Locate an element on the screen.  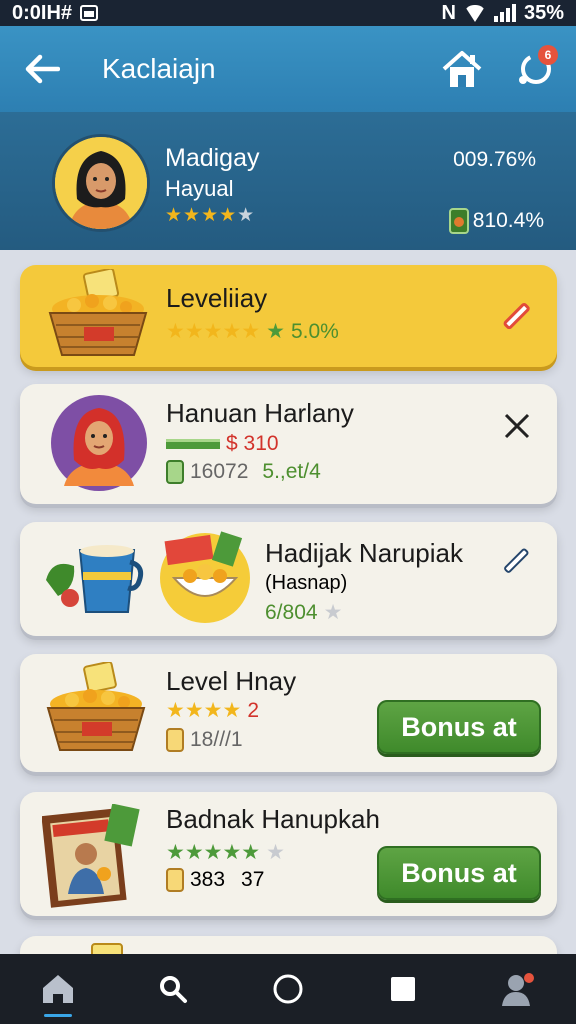
profile-stat: 810.4% is located at coordinates (496, 221).